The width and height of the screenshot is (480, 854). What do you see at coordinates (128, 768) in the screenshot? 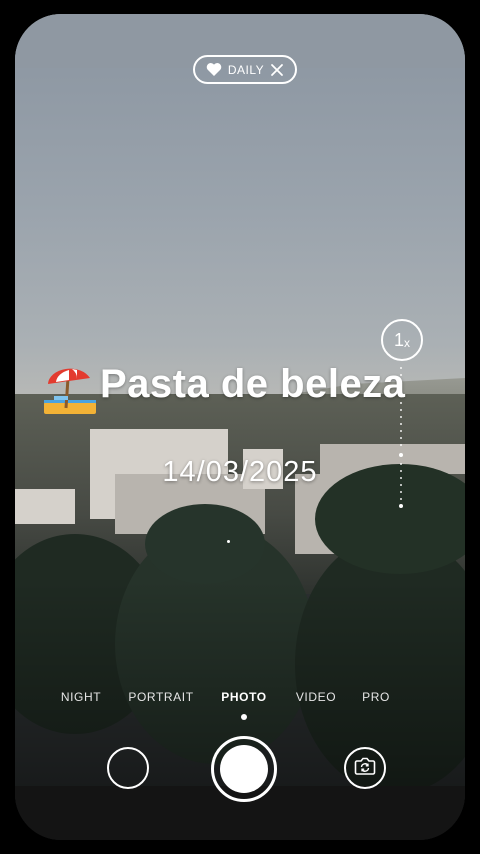
I see `gallery-thumbnail-button` at bounding box center [128, 768].